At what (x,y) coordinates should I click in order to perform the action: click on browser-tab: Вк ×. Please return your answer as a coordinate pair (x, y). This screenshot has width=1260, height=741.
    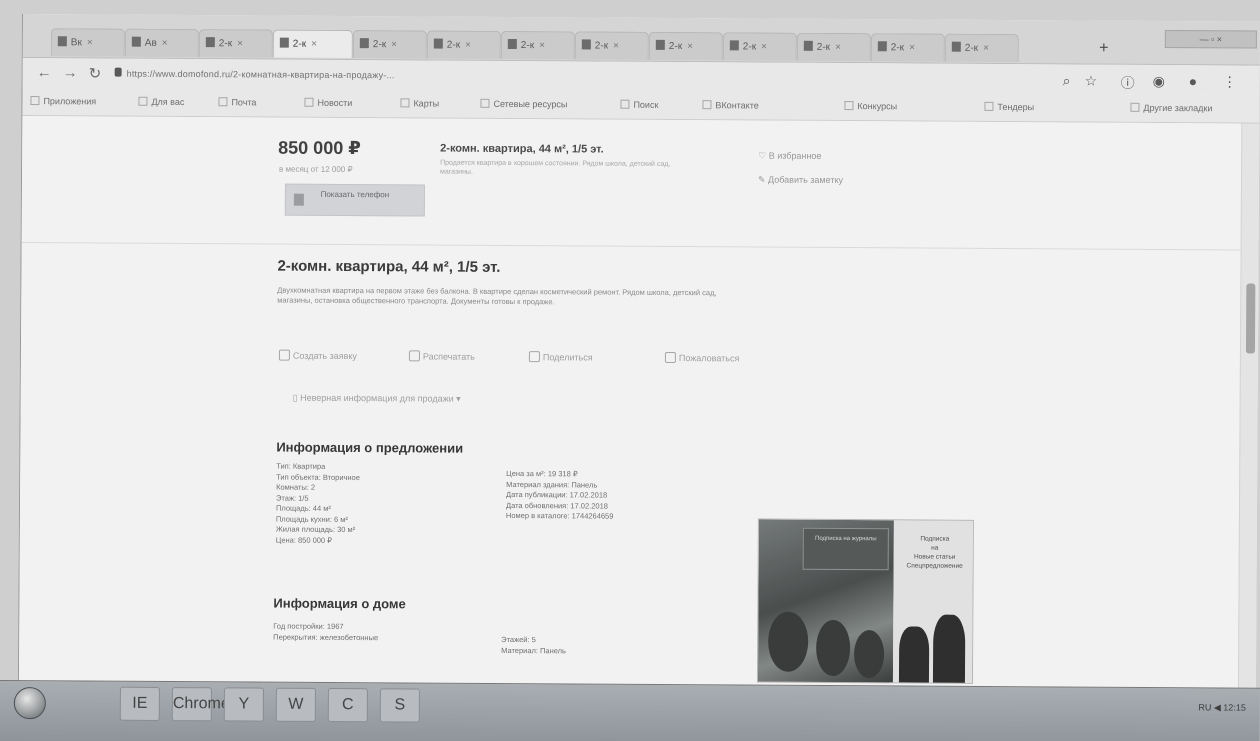
    Looking at the image, I should click on (87, 42).